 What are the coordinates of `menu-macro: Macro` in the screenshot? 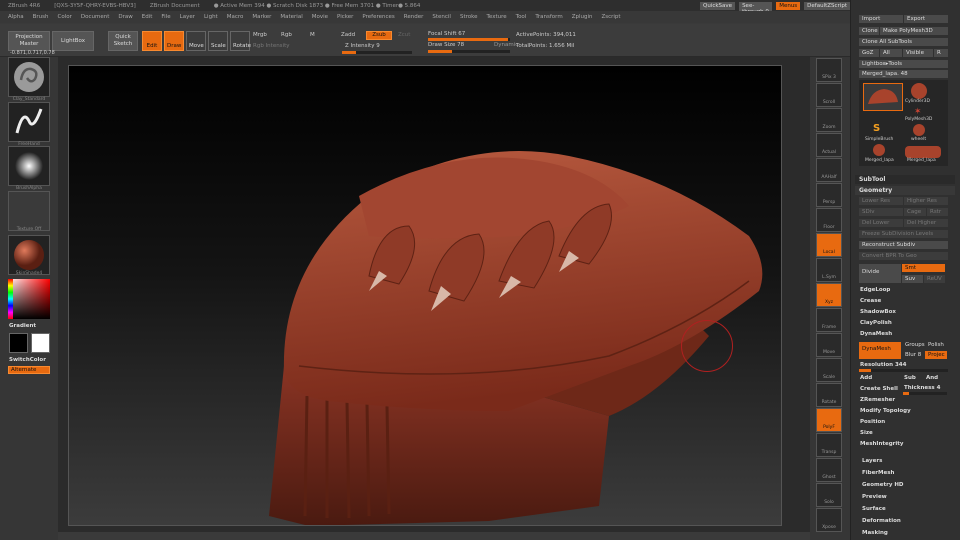 It's located at (235, 17).